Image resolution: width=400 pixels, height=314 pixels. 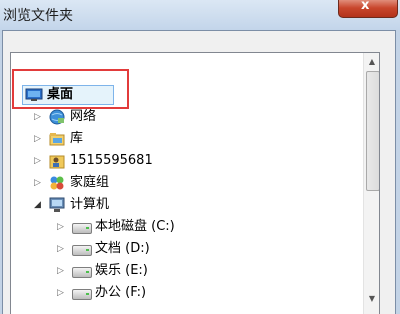 What do you see at coordinates (186, 117) in the screenshot?
I see `tree-item-network: ▷ 网络` at bounding box center [186, 117].